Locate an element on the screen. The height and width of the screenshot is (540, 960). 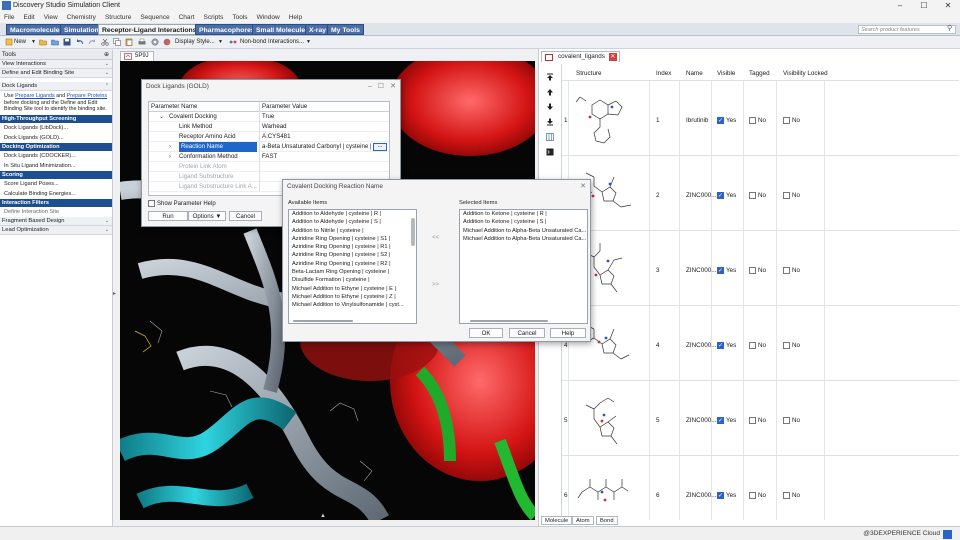
print-icon is located at coordinates (142, 42).